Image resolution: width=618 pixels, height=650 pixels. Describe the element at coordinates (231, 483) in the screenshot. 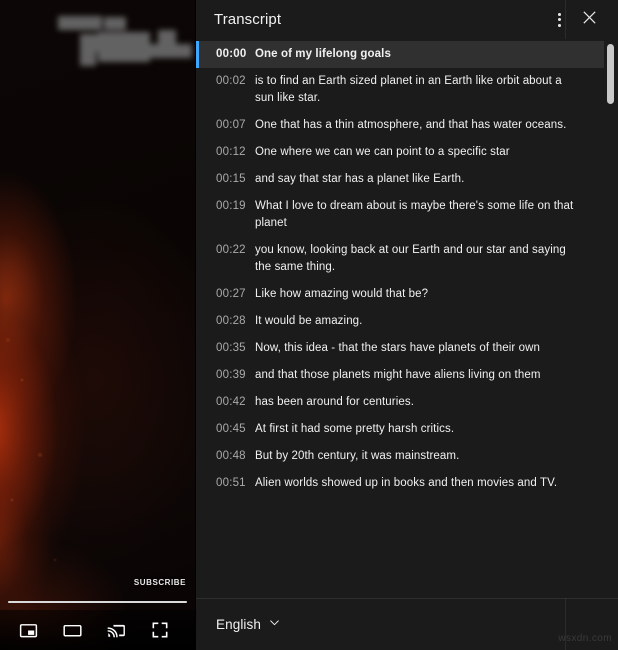

I see `transcript-row-timestamp: 00:51` at that location.